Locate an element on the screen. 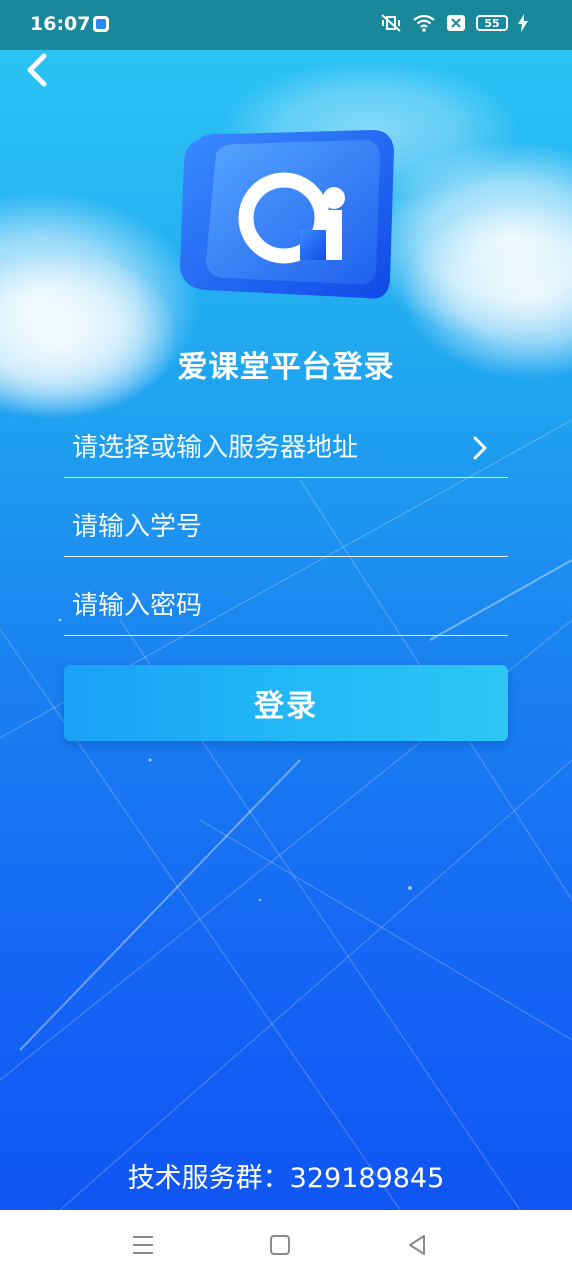  student-id-field is located at coordinates (286, 527).